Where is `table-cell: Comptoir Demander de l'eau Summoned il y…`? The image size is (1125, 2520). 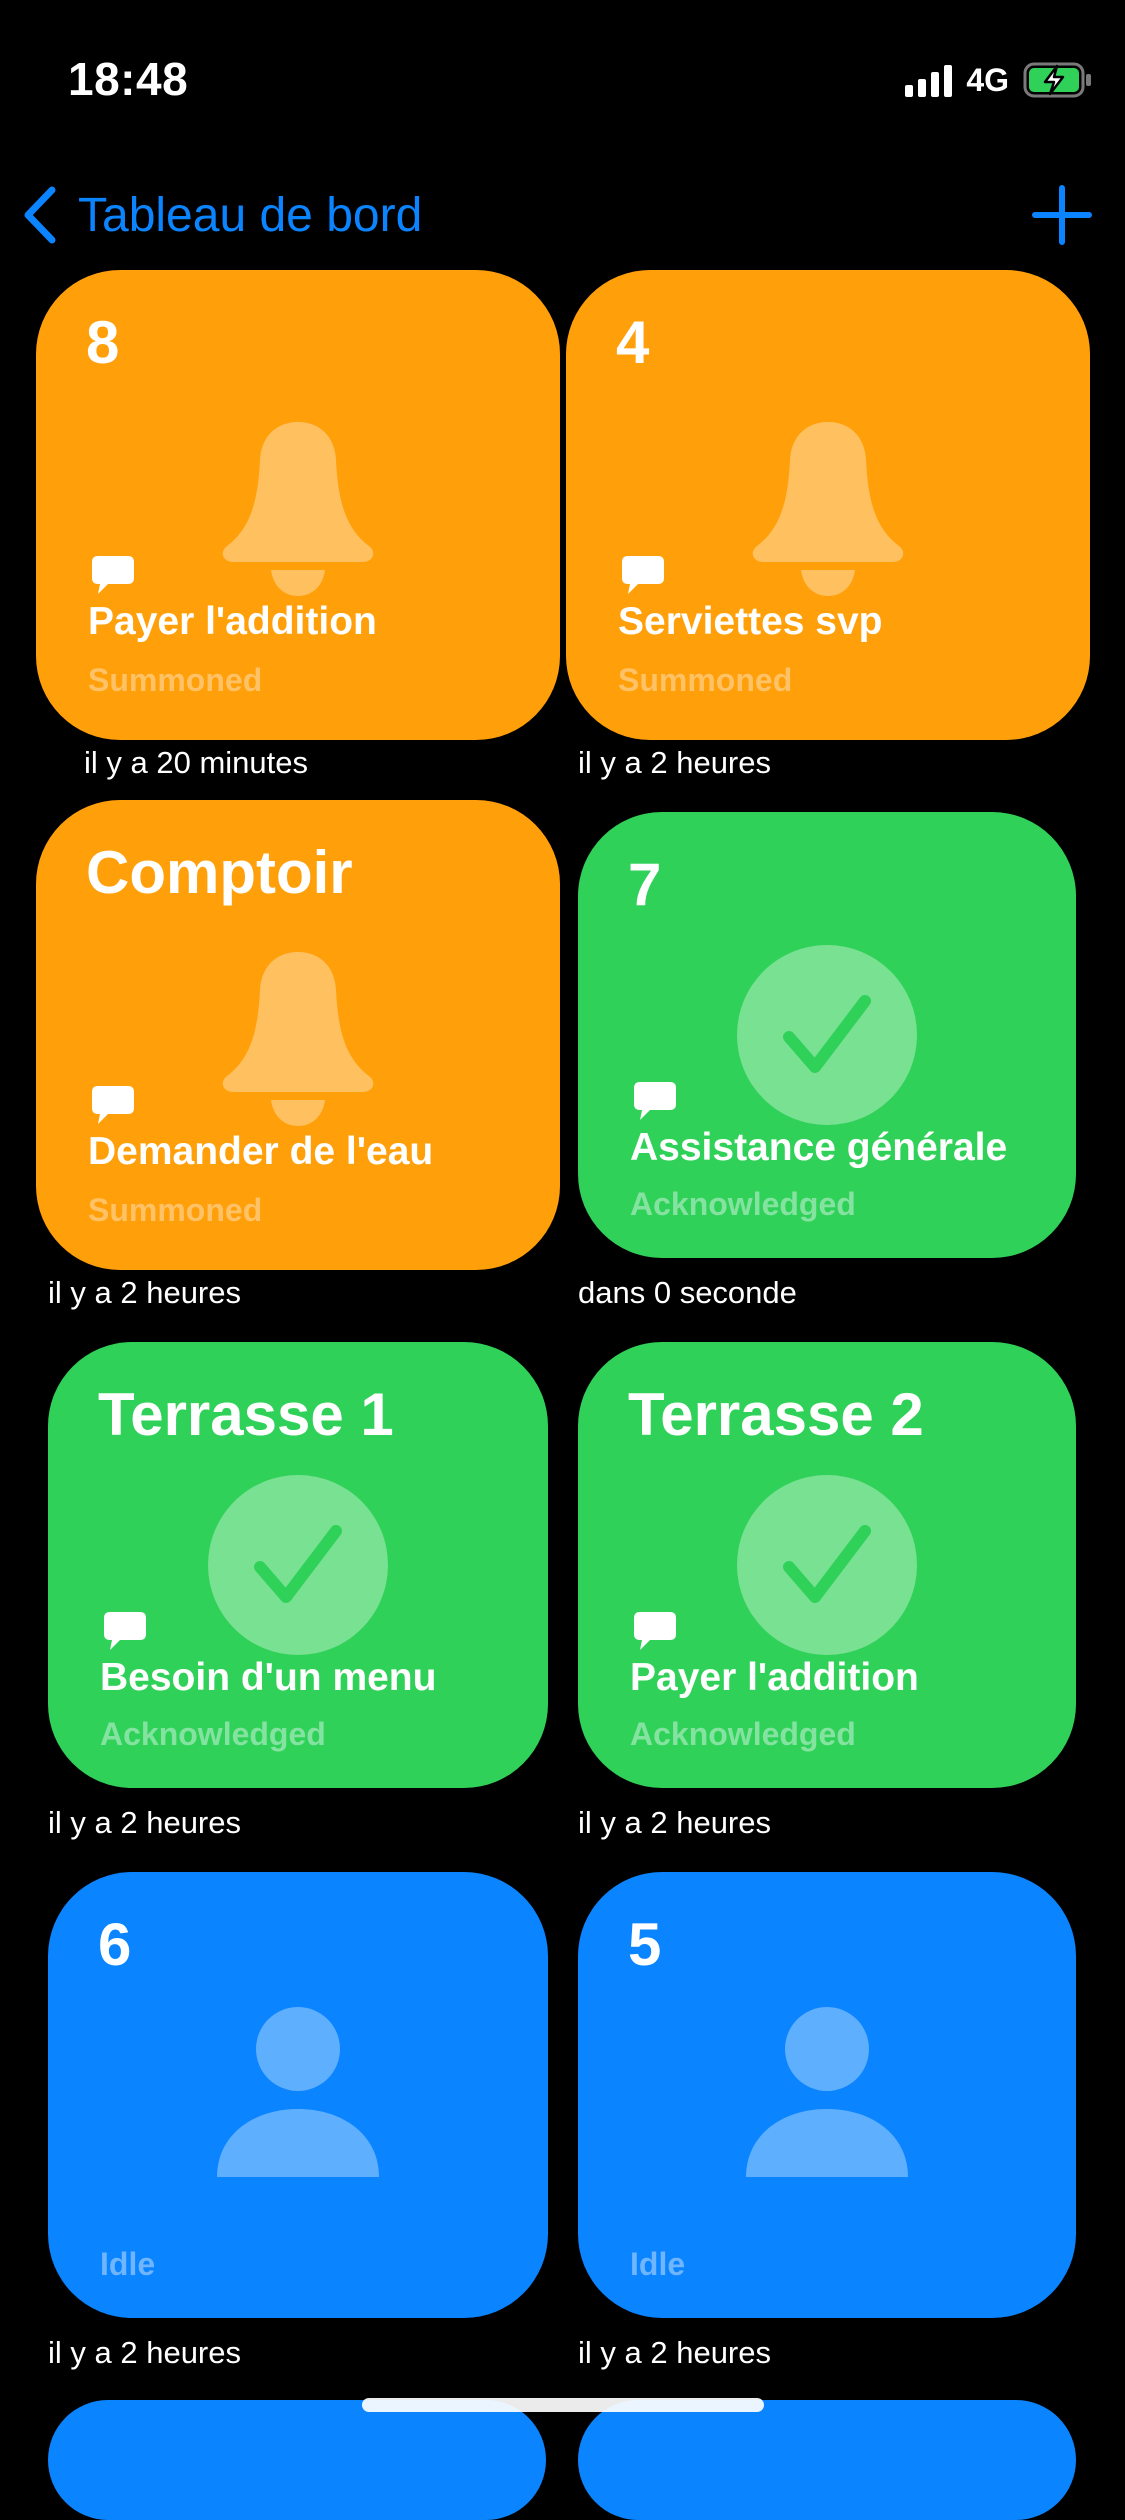
table-cell: Comptoir Demander de l'eau Summoned il y… is located at coordinates (316, 1065).